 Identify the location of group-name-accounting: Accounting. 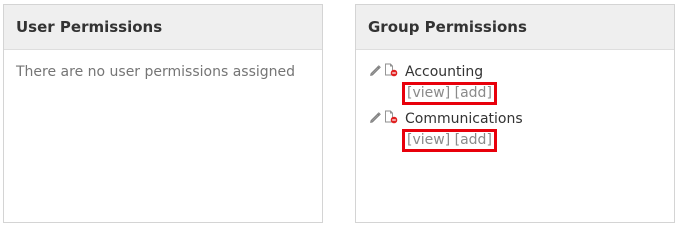
(444, 72).